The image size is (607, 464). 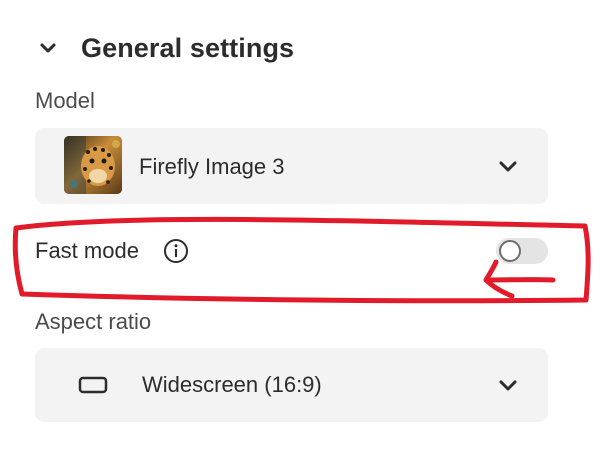 I want to click on general-settings-header: General settings, so click(x=165, y=48).